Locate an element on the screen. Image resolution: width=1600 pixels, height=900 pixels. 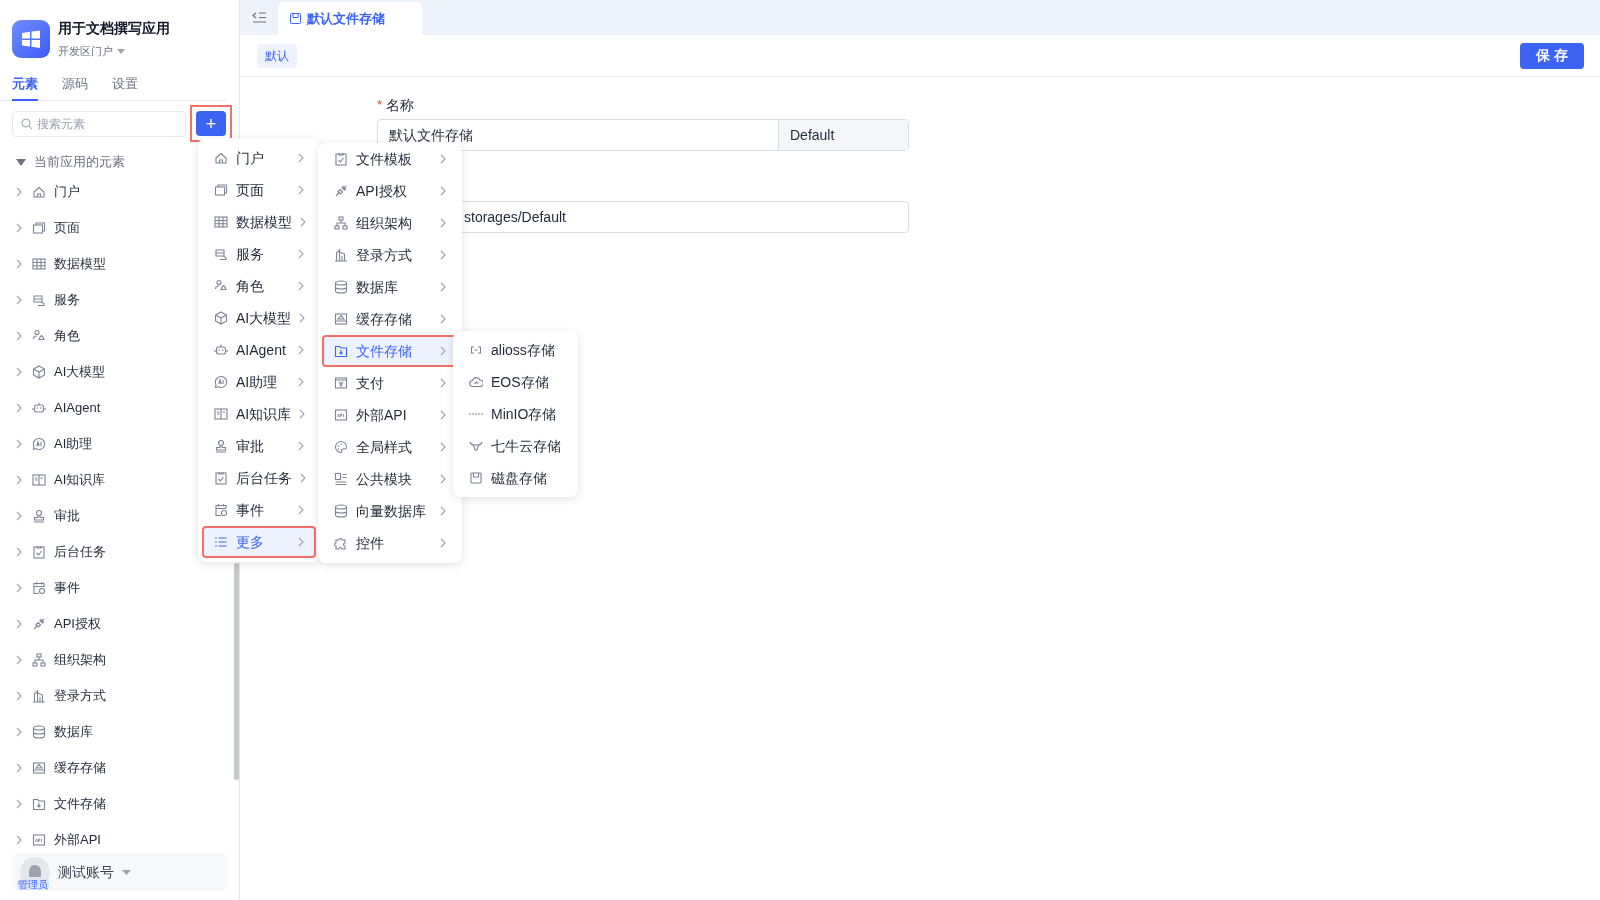
tree-item: API授权 is located at coordinates (77, 624).